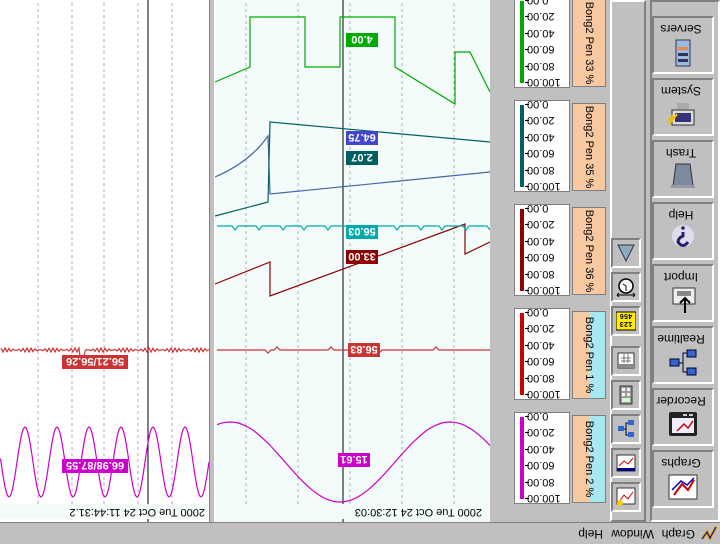 This screenshot has height=544, width=720. Describe the element at coordinates (681, 463) in the screenshot. I see `launcher-label: Graphs` at that location.